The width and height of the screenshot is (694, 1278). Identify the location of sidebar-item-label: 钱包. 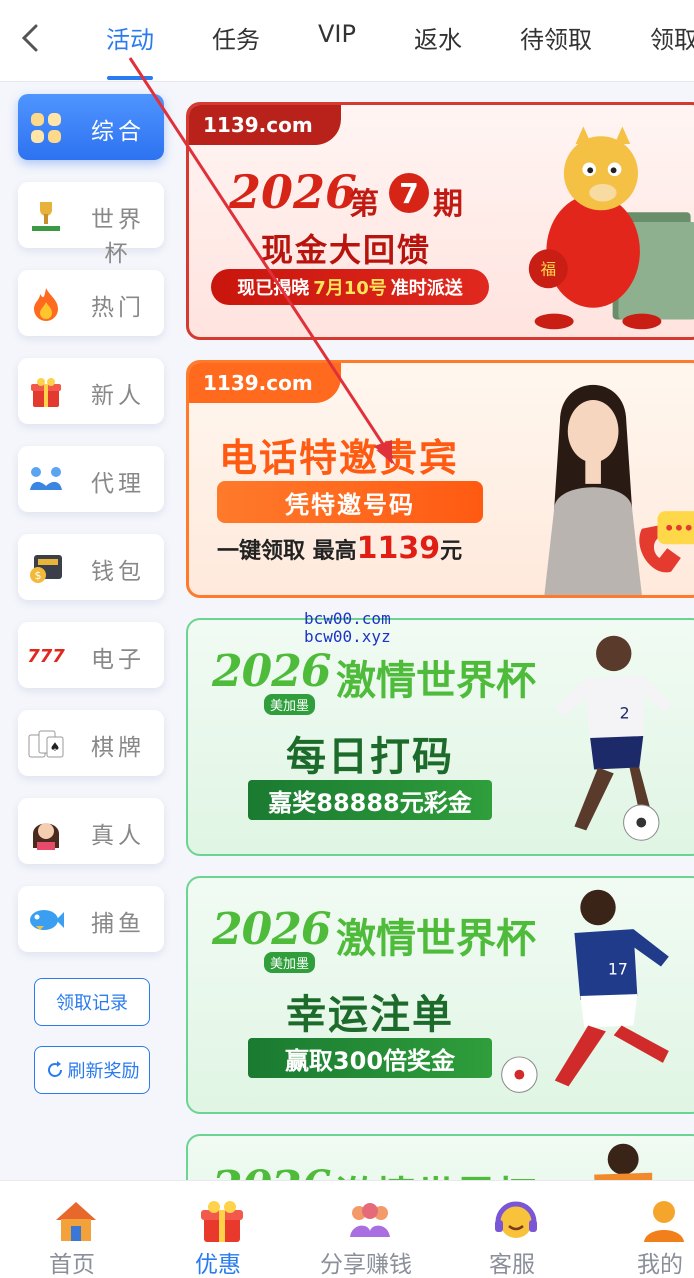
(118, 572).